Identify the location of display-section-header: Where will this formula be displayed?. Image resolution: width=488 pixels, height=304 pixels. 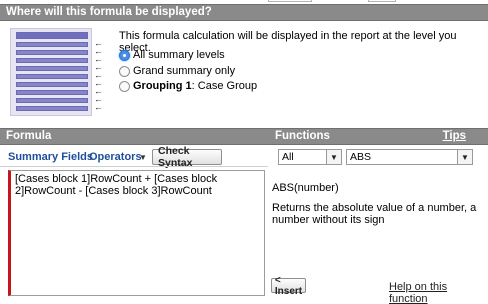
(244, 12).